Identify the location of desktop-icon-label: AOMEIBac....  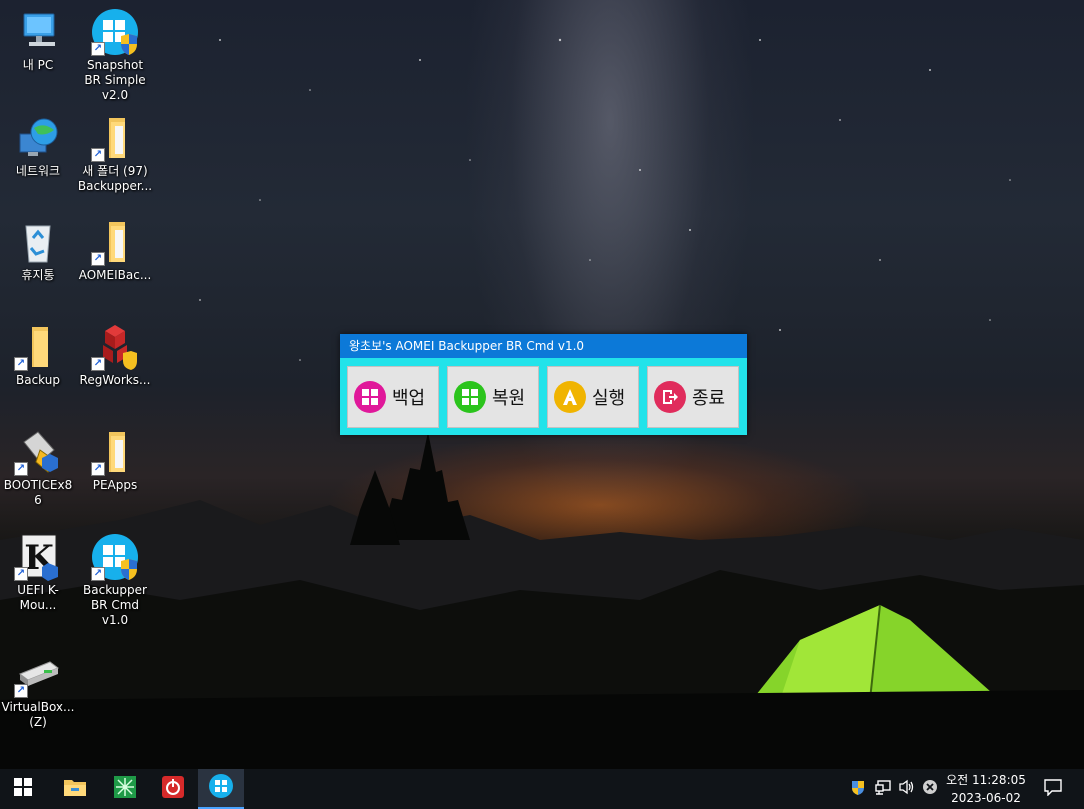
(115, 275).